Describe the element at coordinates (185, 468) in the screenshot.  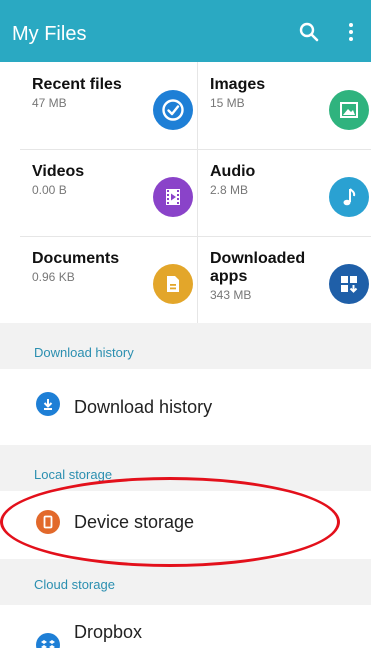
I see `section-header-local-storage: Local storage` at that location.